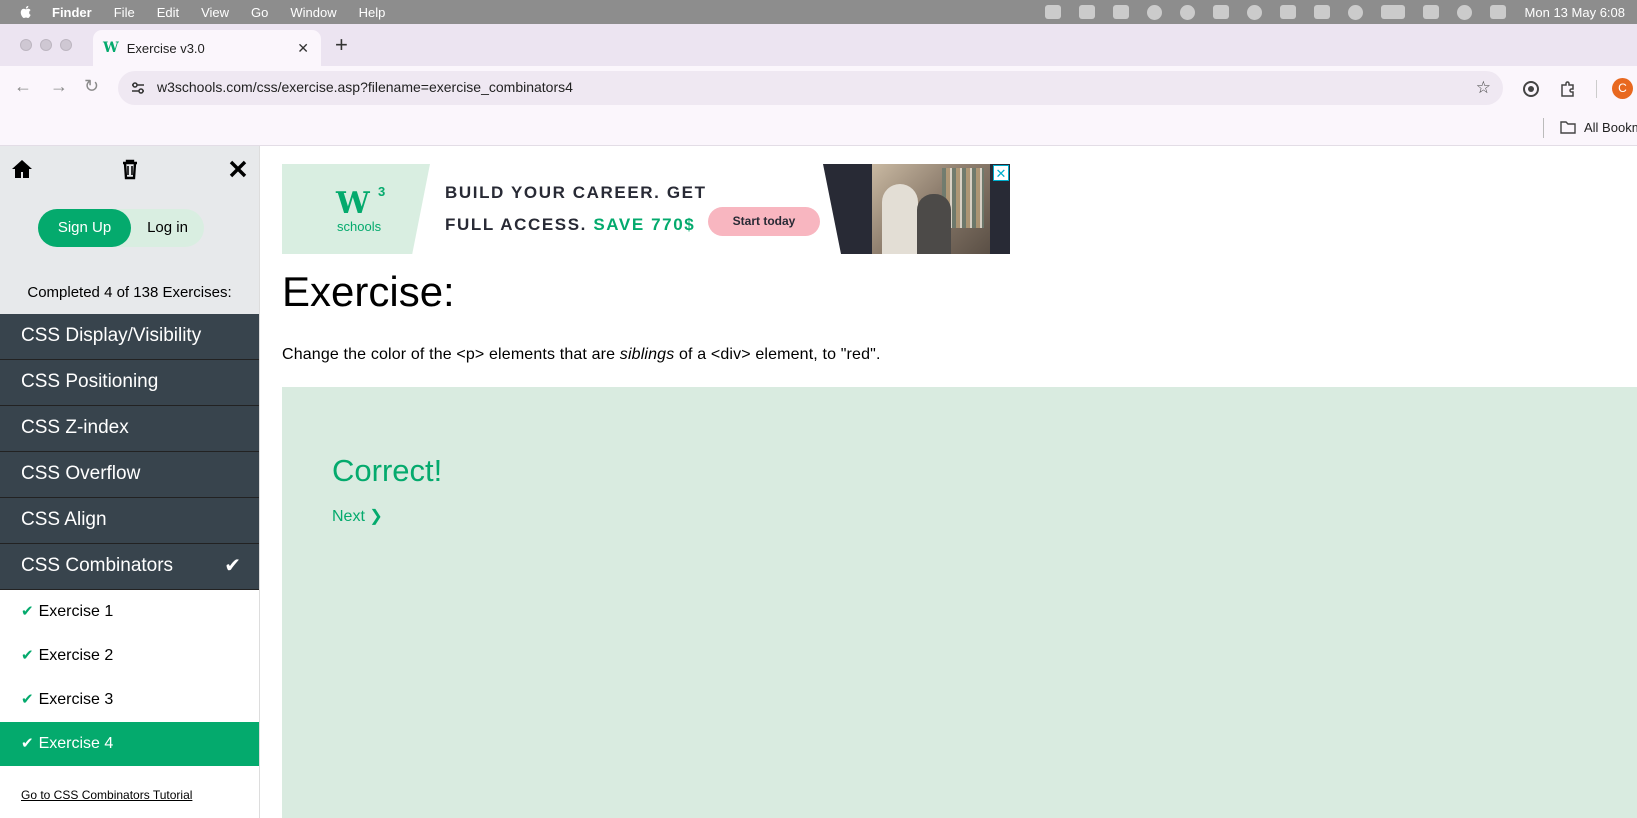  Describe the element at coordinates (81, 473) in the screenshot. I see `category-label: CSS Overflow` at that location.